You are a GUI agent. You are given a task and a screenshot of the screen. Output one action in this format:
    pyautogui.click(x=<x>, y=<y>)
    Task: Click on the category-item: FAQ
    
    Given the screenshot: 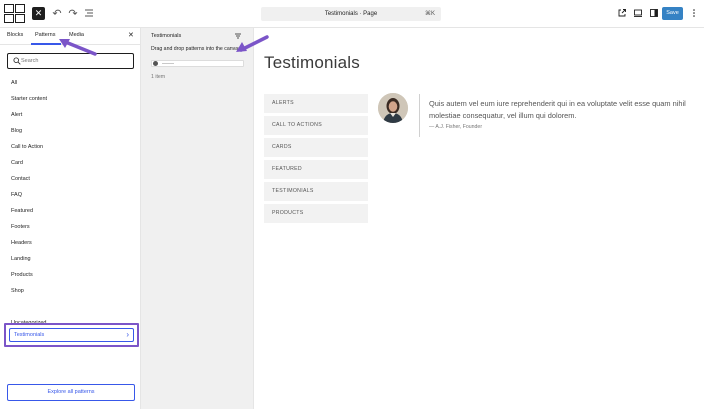 What is the action you would take?
    pyautogui.click(x=16, y=195)
    